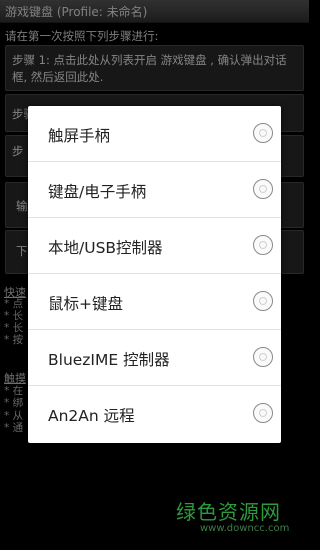  What do you see at coordinates (79, 136) in the screenshot?
I see `option-label: 触屏手柄` at bounding box center [79, 136].